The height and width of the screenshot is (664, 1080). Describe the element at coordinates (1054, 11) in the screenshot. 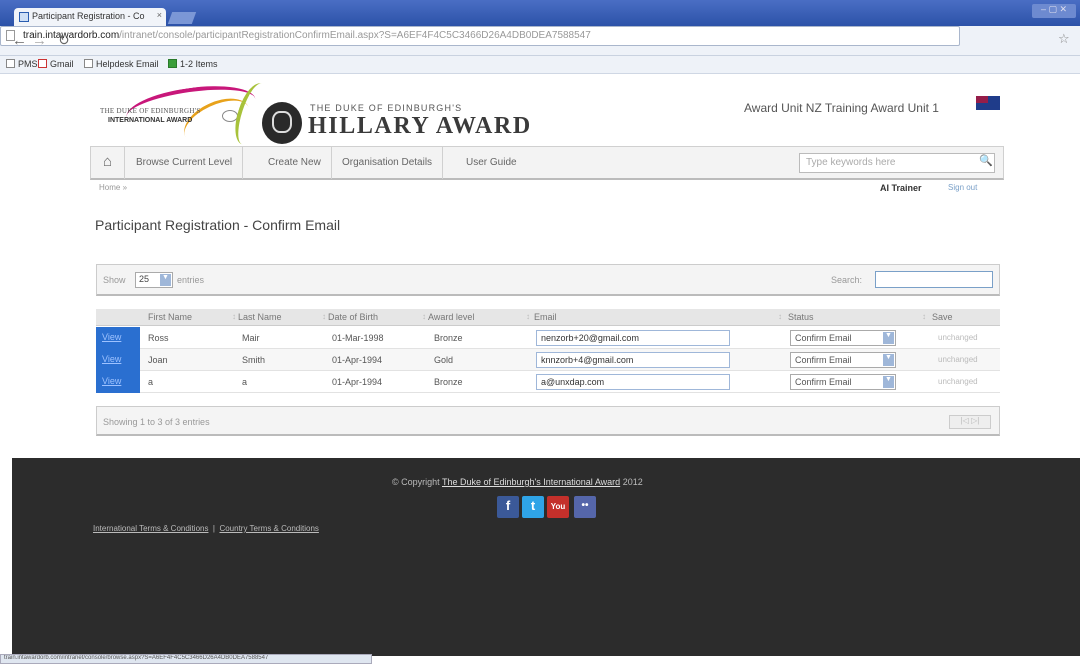

I see `window-controls: – ▢ ✕` at that location.